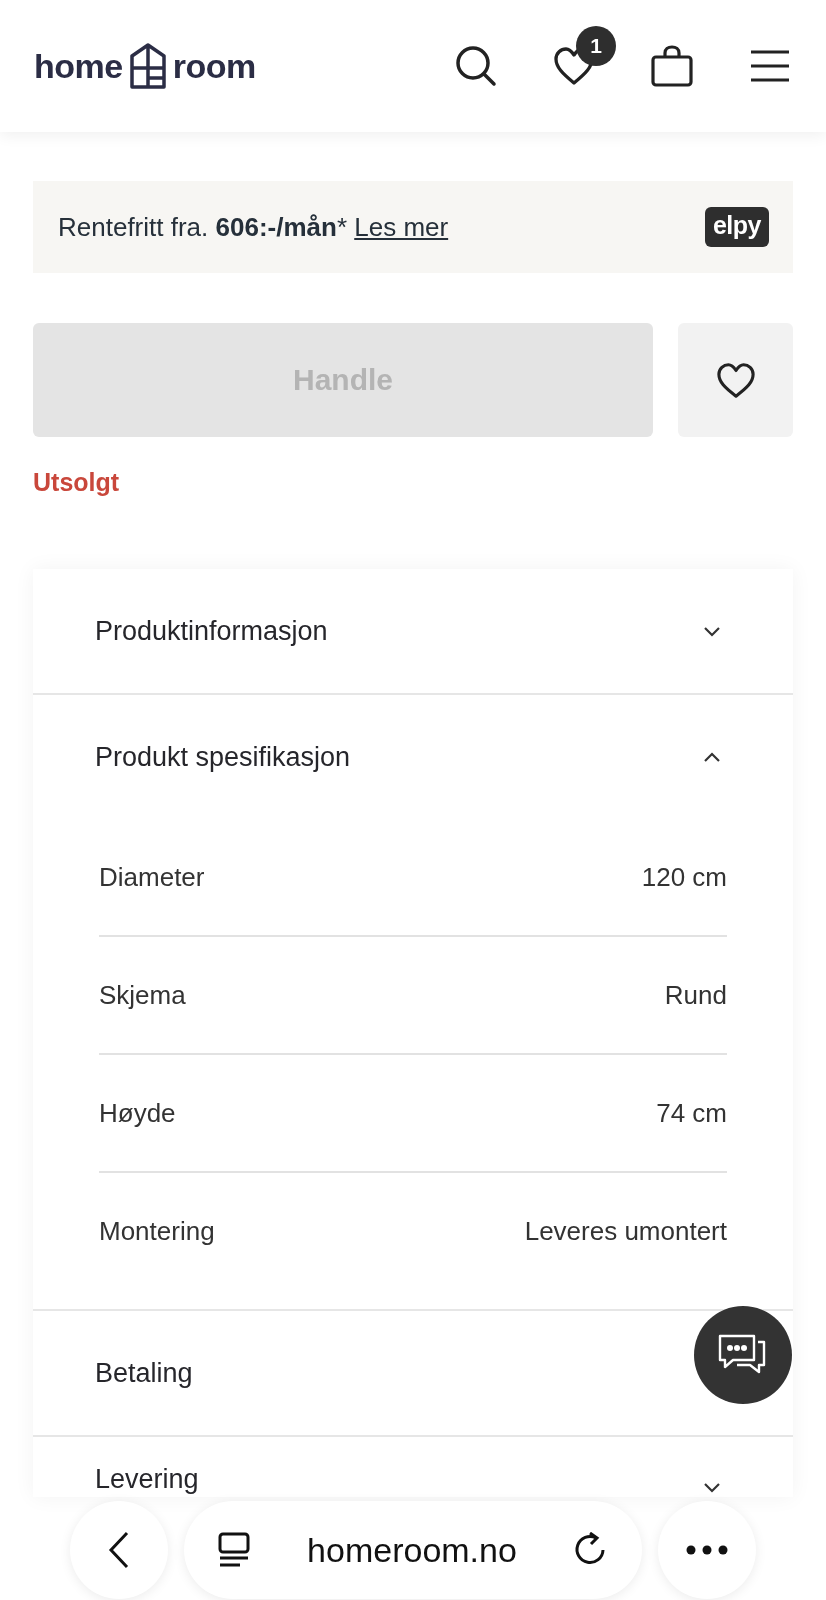 This screenshot has height=1600, width=826. Describe the element at coordinates (77, 482) in the screenshot. I see `stock-status: Utsolgt` at that location.